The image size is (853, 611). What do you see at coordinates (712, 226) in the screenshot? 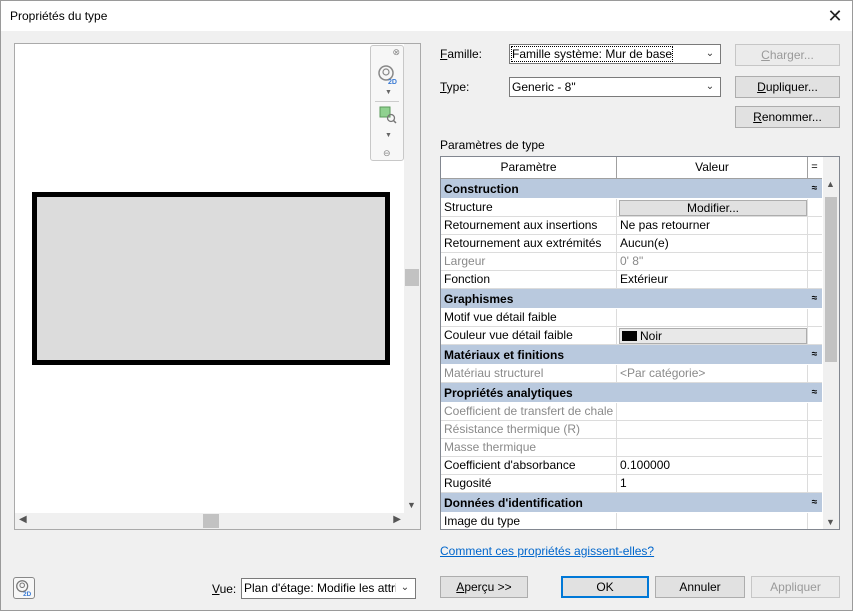
I see `parameter-value: Ne pas retourner` at bounding box center [712, 226].